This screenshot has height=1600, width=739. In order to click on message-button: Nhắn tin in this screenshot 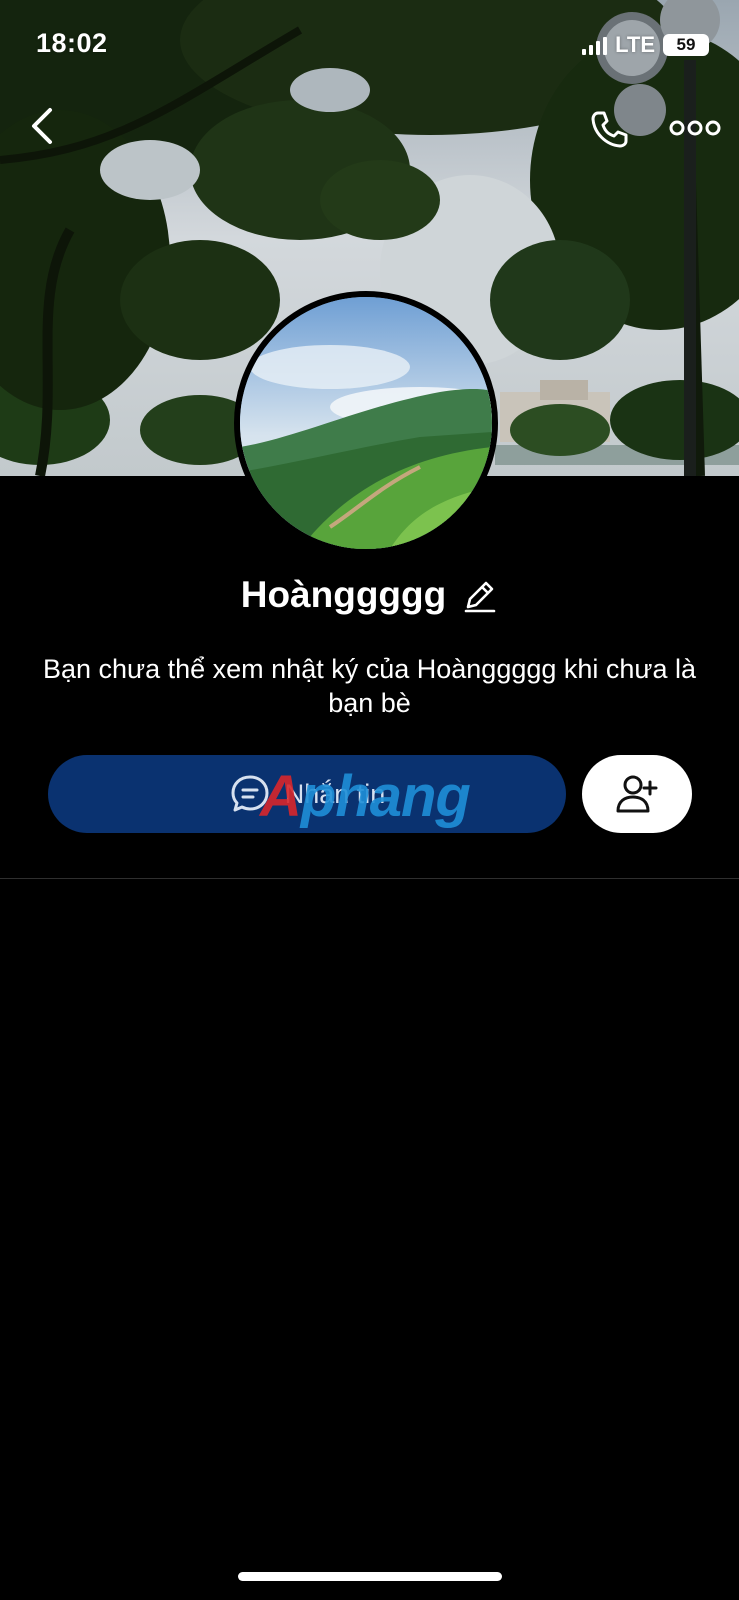, I will do `click(307, 794)`.